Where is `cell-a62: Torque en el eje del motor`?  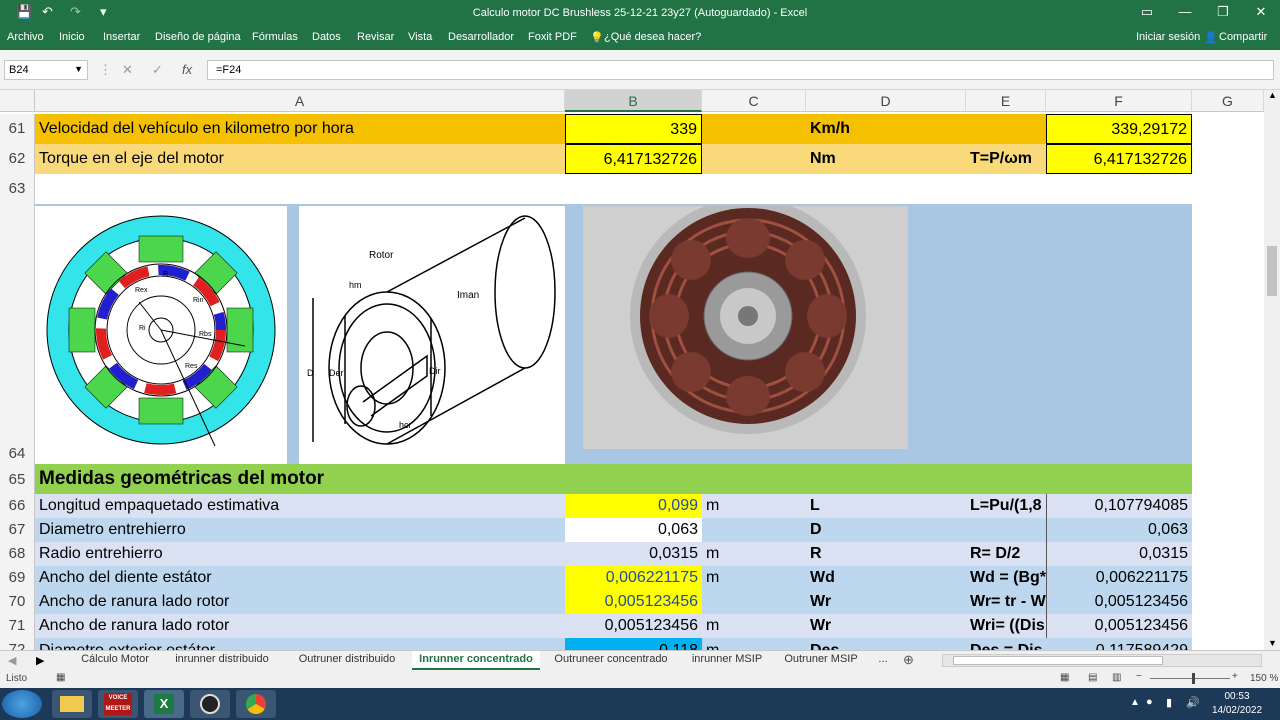 cell-a62: Torque en el eje del motor is located at coordinates (300, 159).